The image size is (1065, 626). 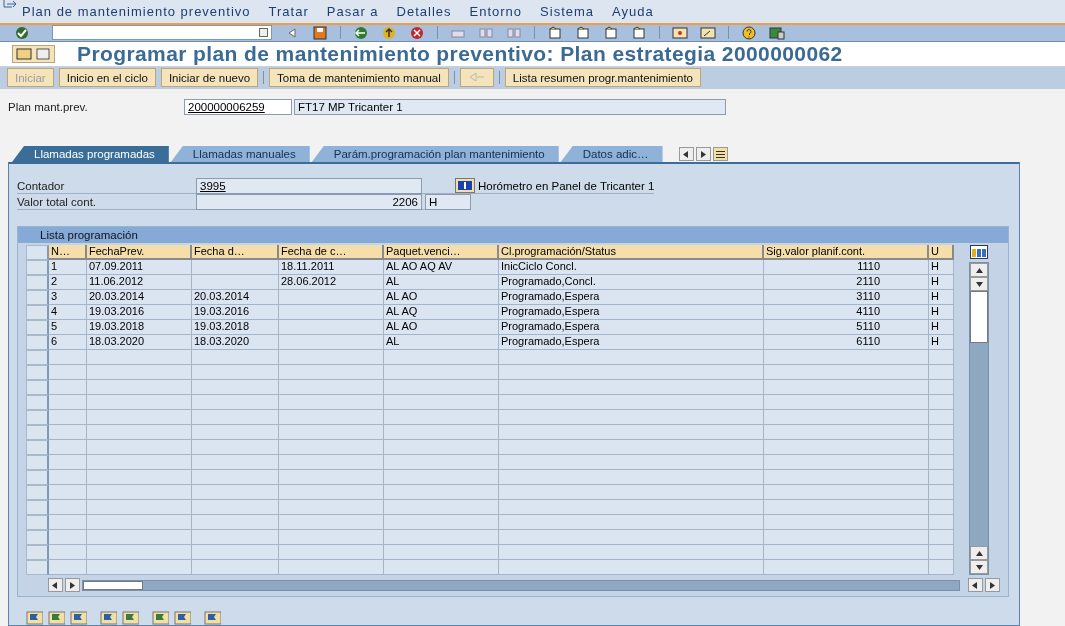 I want to click on field-label: Contador, so click(x=41, y=185).